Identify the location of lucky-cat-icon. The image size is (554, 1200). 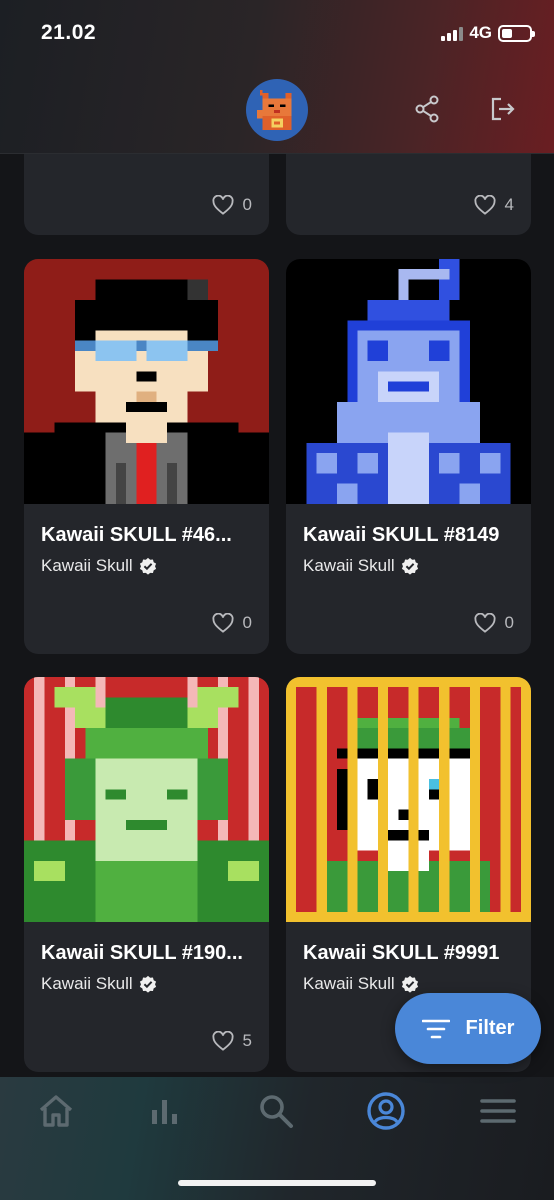
(274, 110).